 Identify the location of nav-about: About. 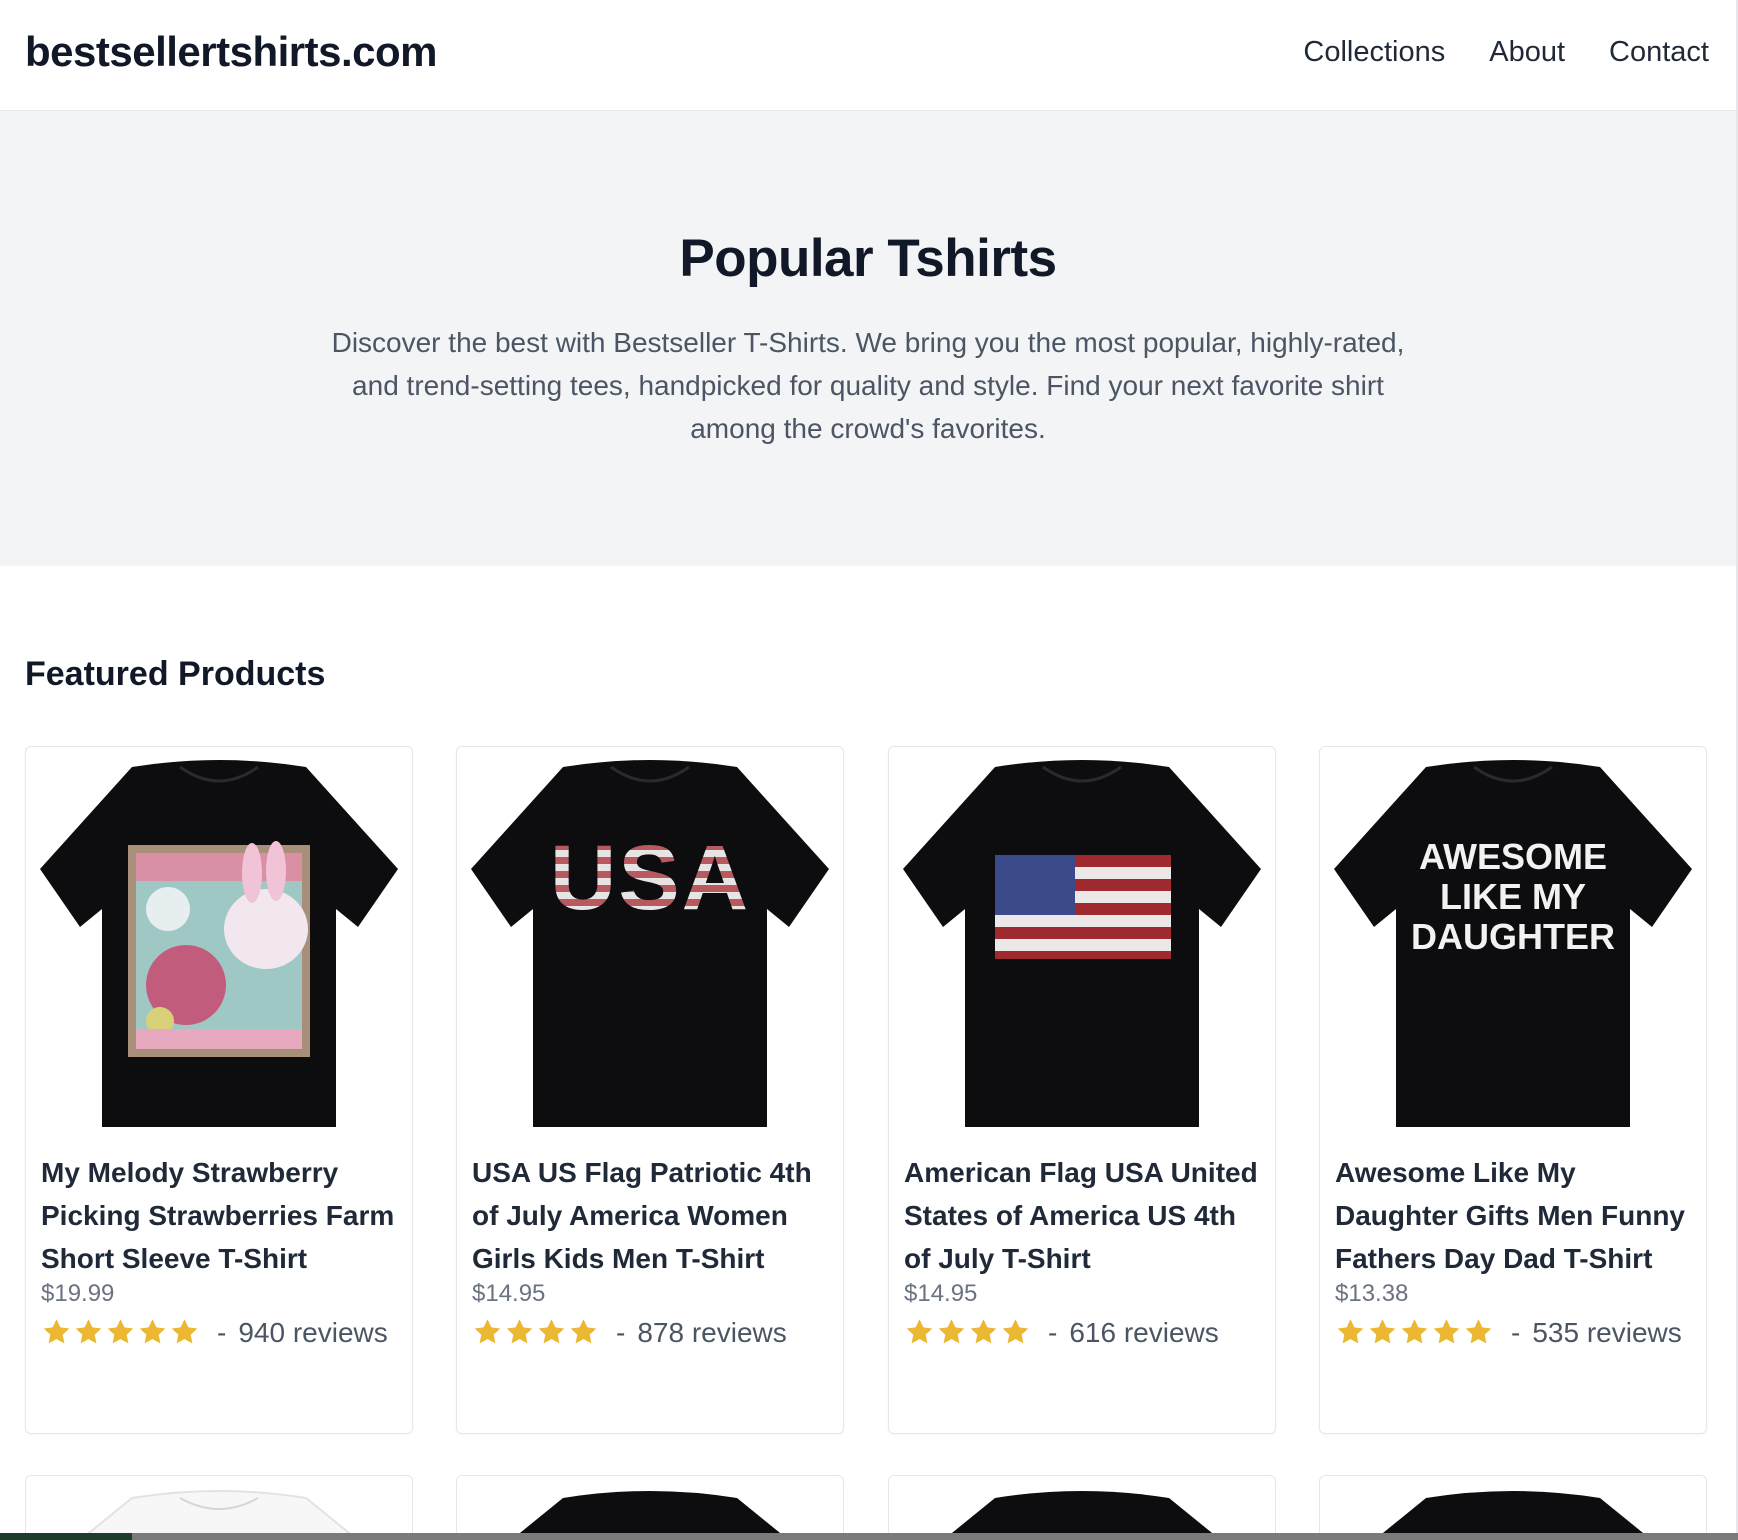
(1527, 52).